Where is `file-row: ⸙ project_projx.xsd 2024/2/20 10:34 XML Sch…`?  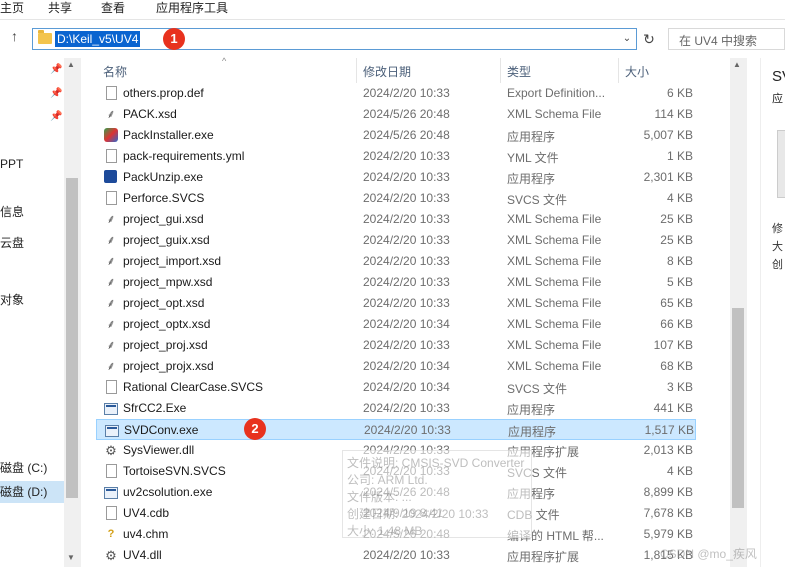 file-row: ⸙ project_projx.xsd 2024/2/20 10:34 XML Sch… is located at coordinates (396, 366).